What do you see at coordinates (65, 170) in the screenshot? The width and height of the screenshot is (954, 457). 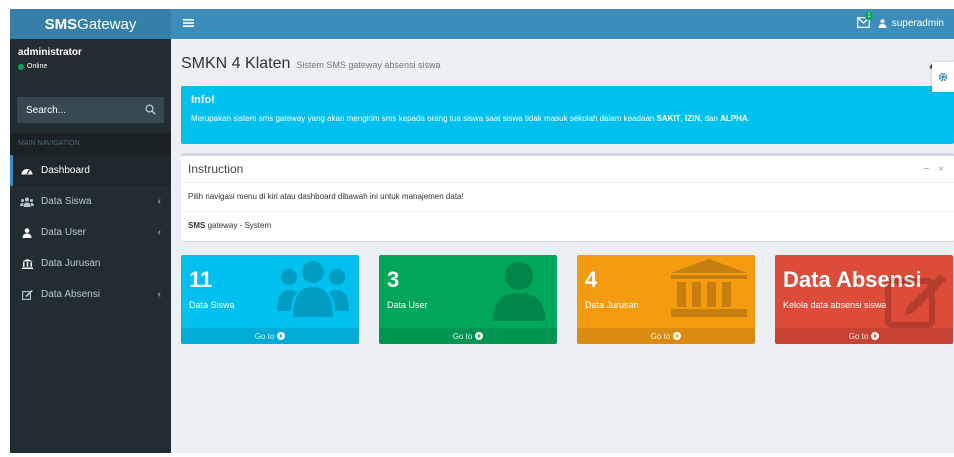 I see `sidebar-item-label: Dashboard` at bounding box center [65, 170].